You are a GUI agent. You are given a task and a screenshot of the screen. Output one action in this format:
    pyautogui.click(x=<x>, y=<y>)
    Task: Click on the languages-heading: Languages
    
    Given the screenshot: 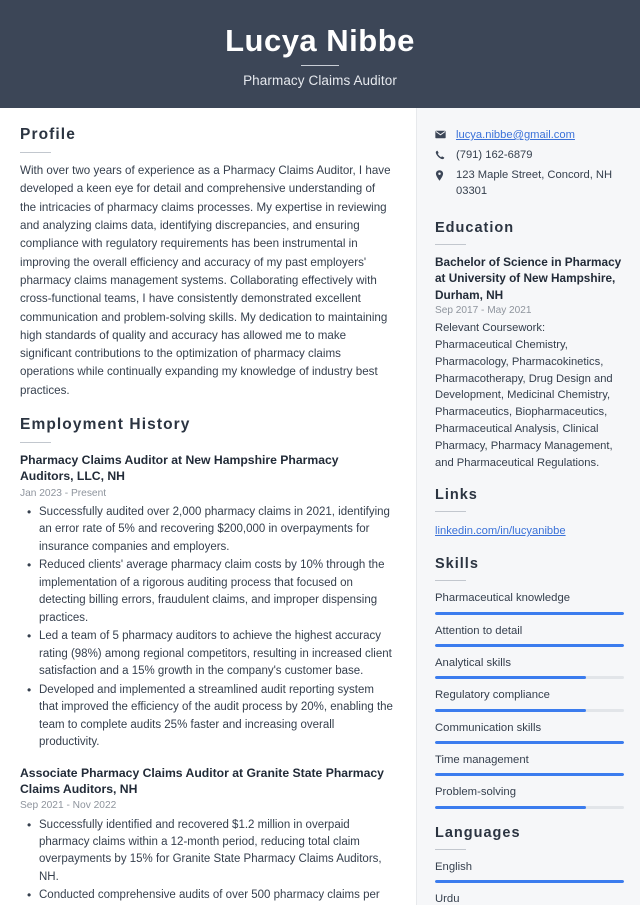 What is the action you would take?
    pyautogui.click(x=478, y=832)
    